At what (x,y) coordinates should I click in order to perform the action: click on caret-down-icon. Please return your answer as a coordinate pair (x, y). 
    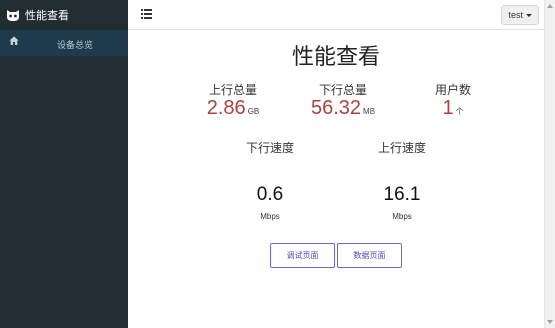
    Looking at the image, I should click on (529, 15).